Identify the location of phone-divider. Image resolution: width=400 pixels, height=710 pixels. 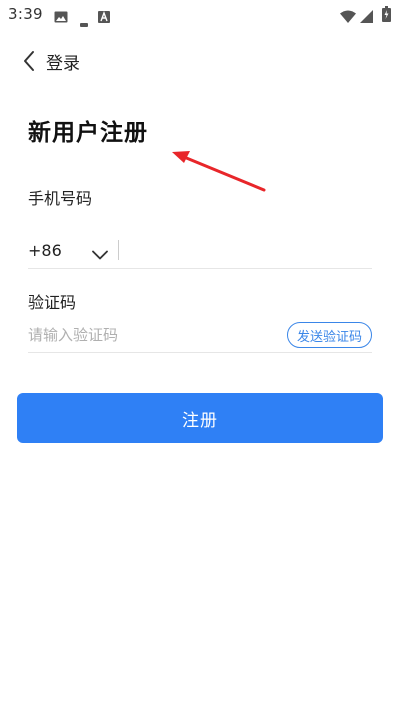
(118, 250).